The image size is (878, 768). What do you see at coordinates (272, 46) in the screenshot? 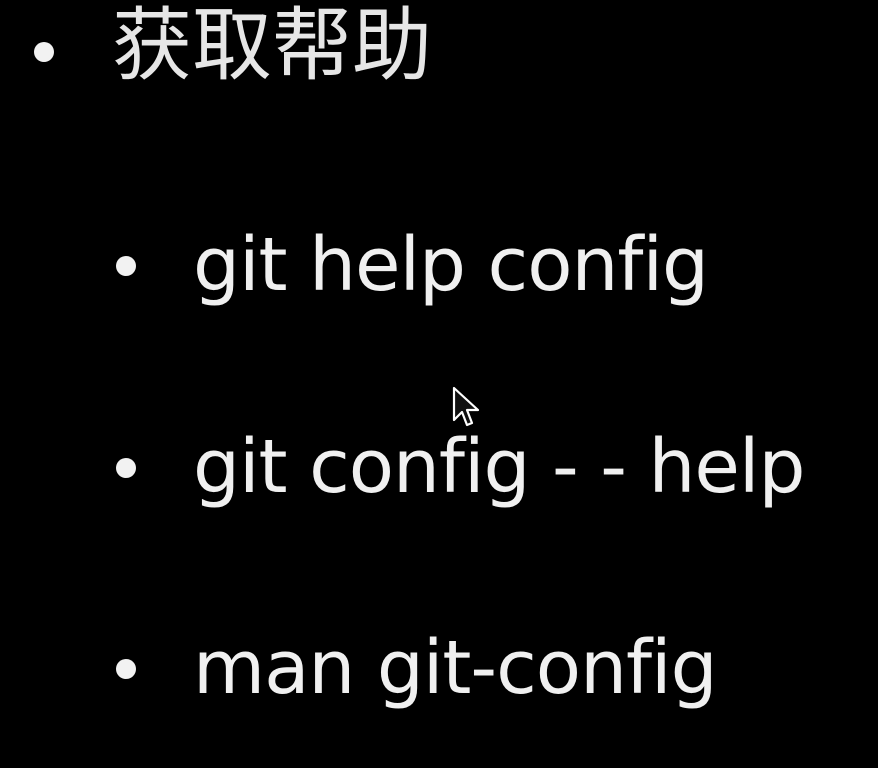
I see `slide-heading: 获取帮助` at bounding box center [272, 46].